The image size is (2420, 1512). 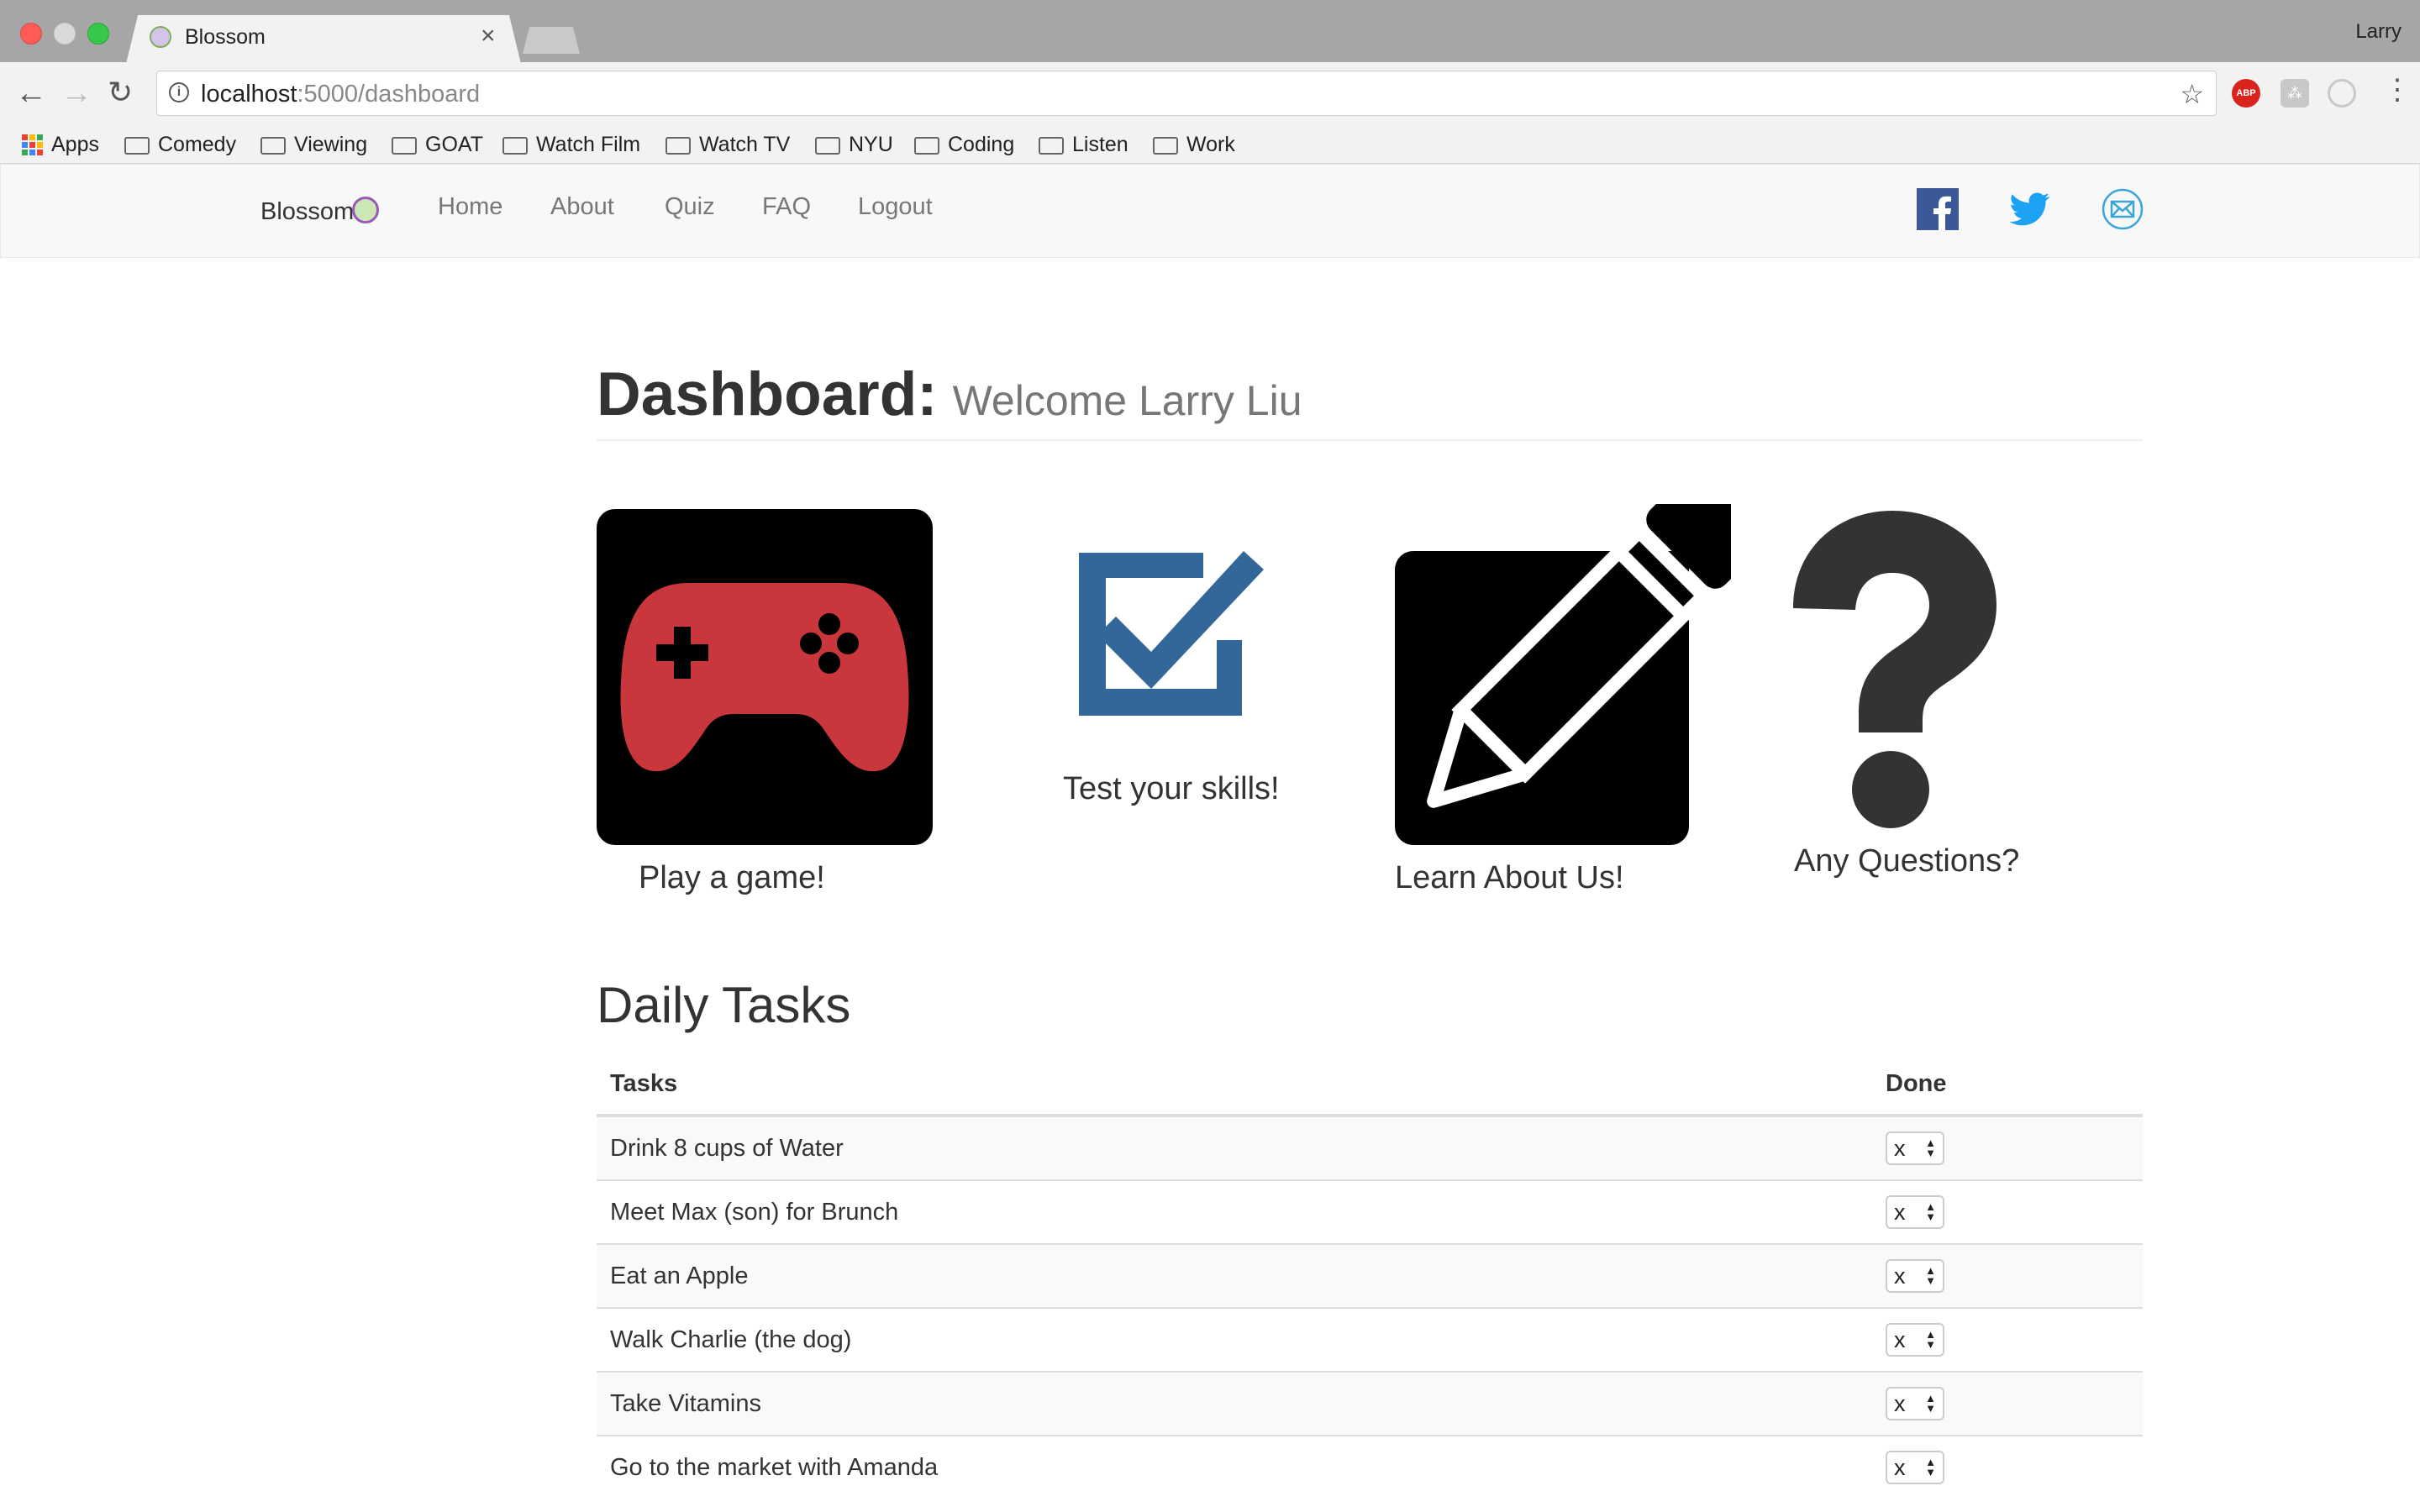 I want to click on task-name: Walk Charlie (the dog), so click(x=1234, y=1339).